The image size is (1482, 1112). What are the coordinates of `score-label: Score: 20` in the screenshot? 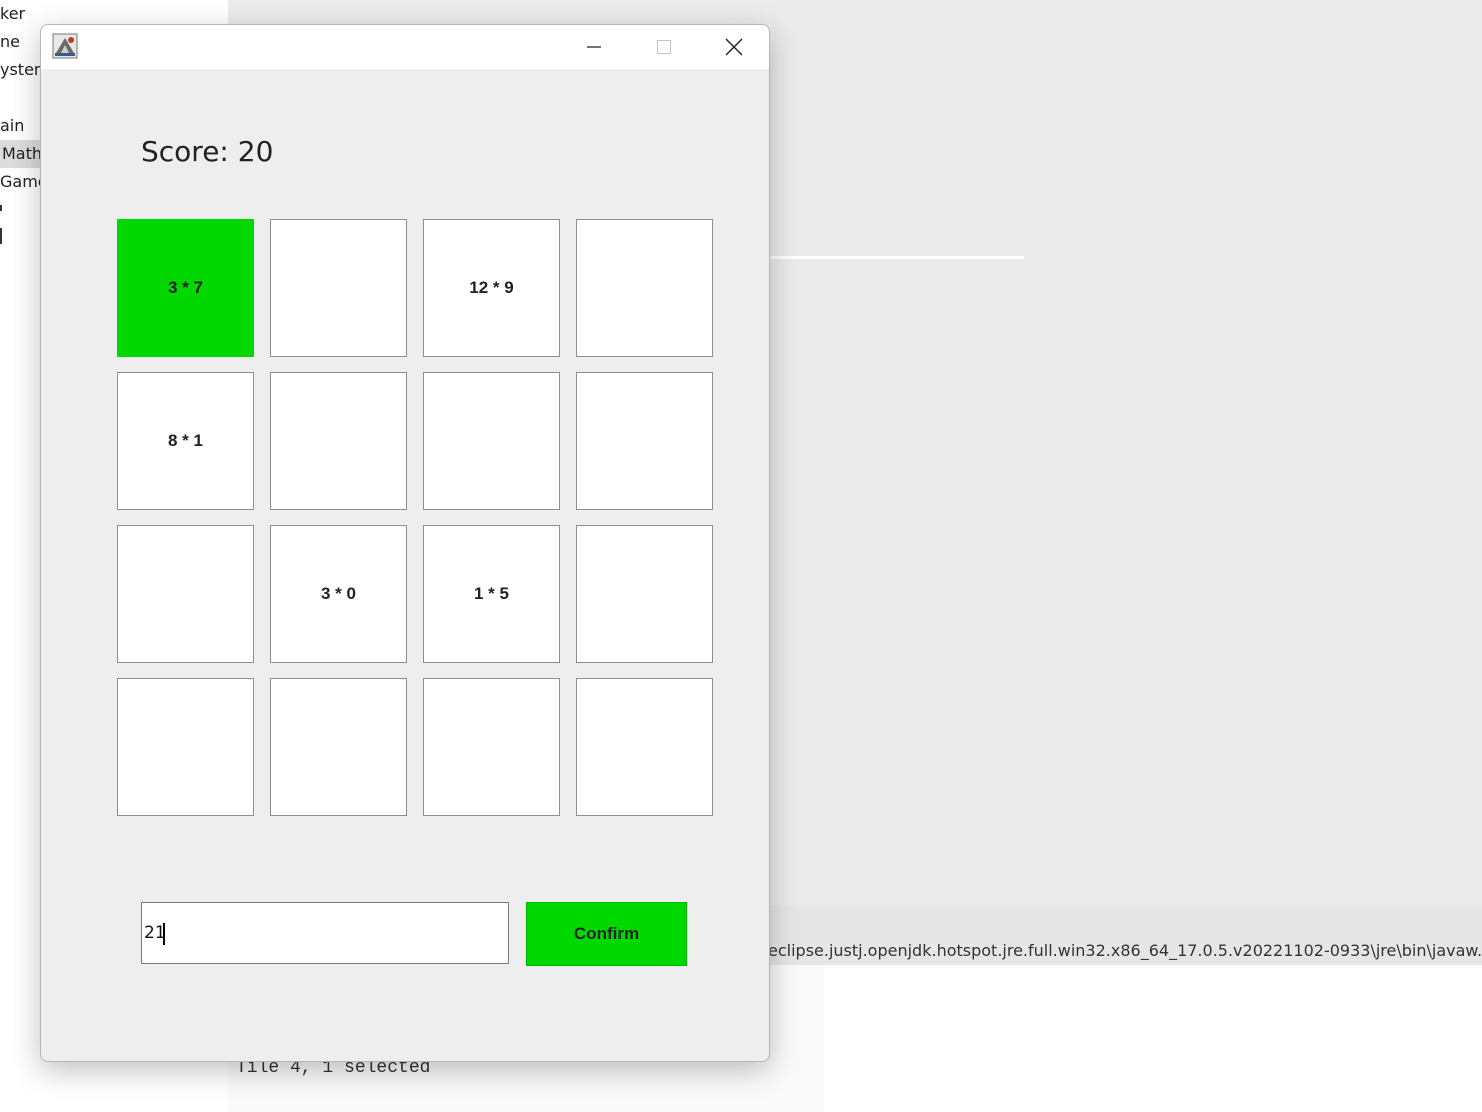 It's located at (207, 151).